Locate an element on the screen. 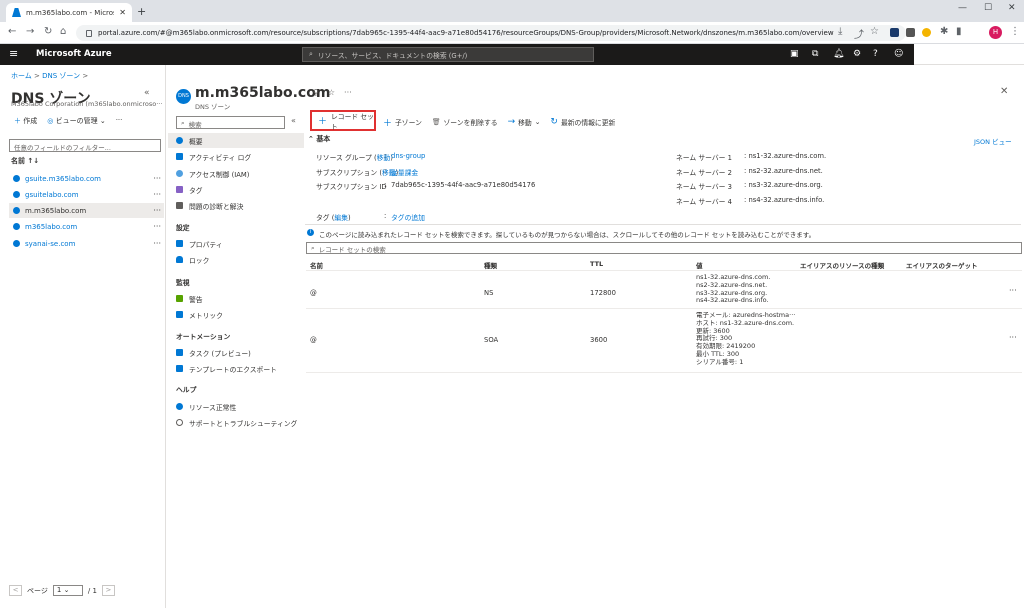  col-header-value: 値 is located at coordinates (699, 265).